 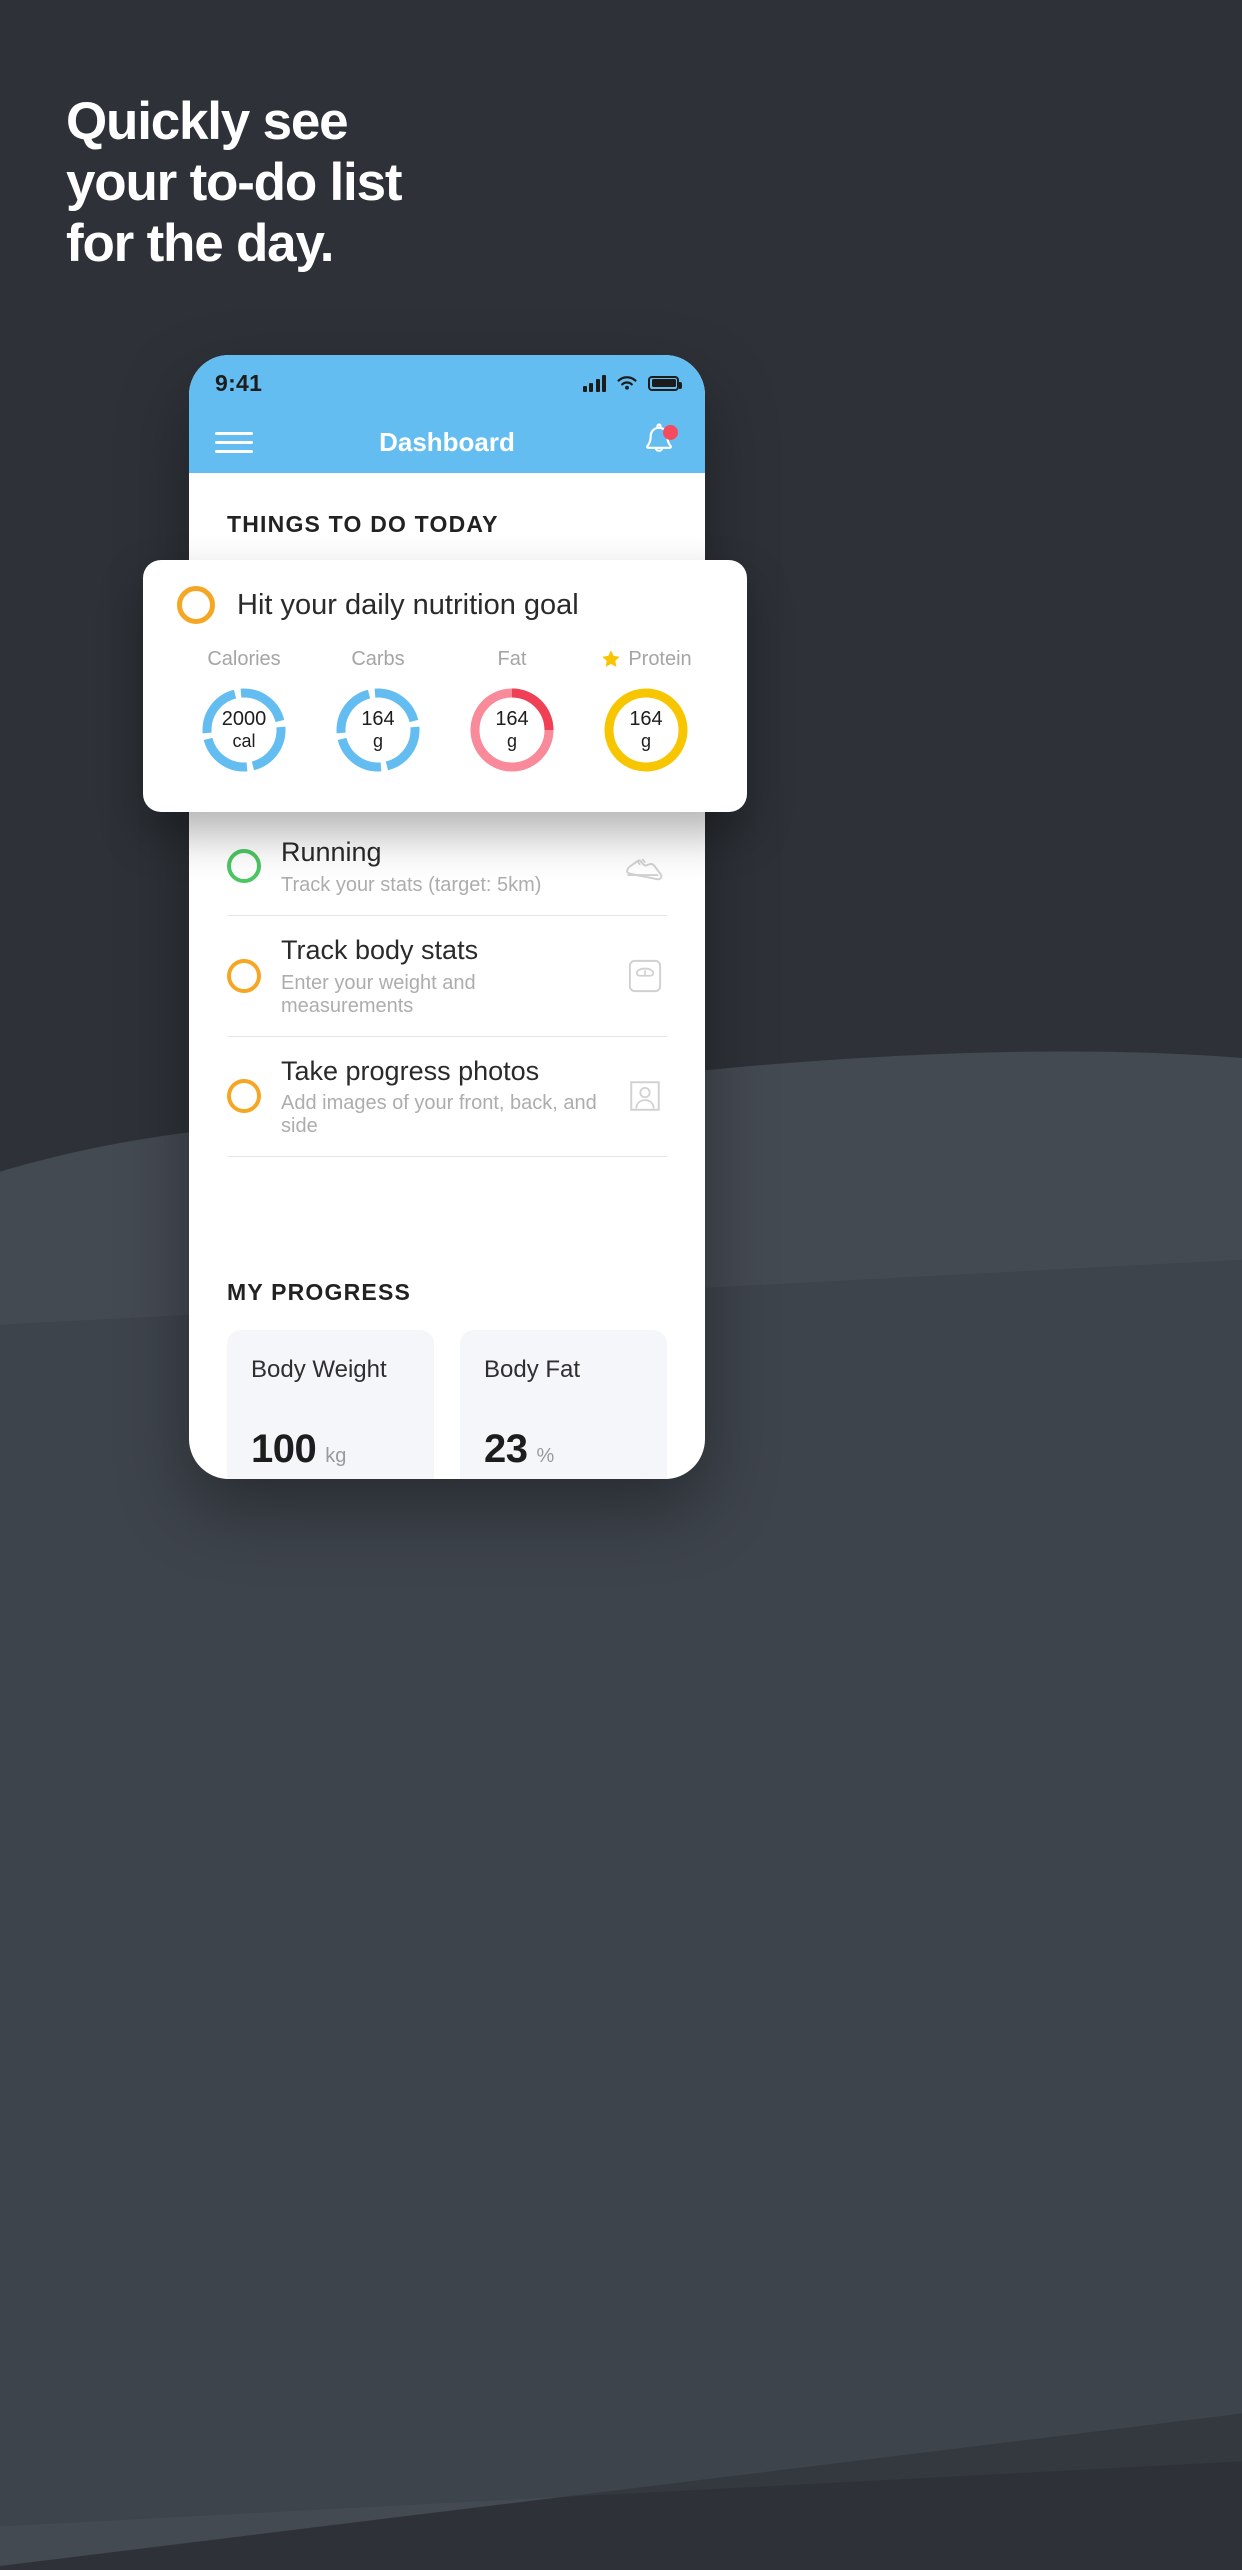 I want to click on progress-card-body-fat: Body Fat 23 %, so click(x=563, y=1404).